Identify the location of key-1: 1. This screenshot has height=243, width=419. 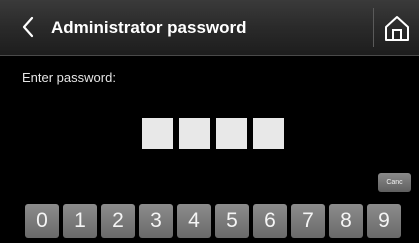
(80, 221).